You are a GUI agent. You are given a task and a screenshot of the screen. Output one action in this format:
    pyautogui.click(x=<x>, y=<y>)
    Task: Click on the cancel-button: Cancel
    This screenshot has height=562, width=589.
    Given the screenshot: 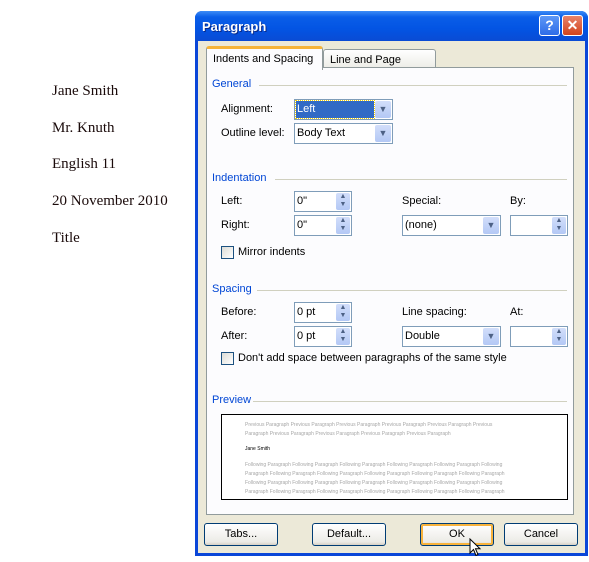 What is the action you would take?
    pyautogui.click(x=541, y=534)
    